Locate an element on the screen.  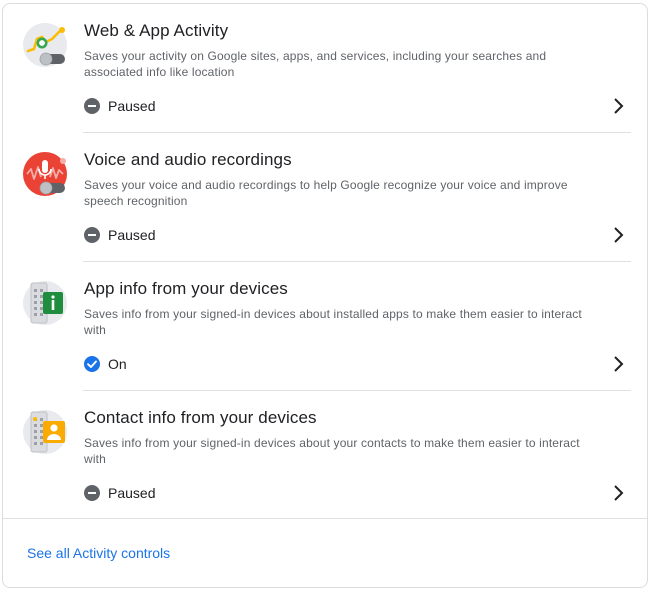
app-info-icon is located at coordinates (46, 304).